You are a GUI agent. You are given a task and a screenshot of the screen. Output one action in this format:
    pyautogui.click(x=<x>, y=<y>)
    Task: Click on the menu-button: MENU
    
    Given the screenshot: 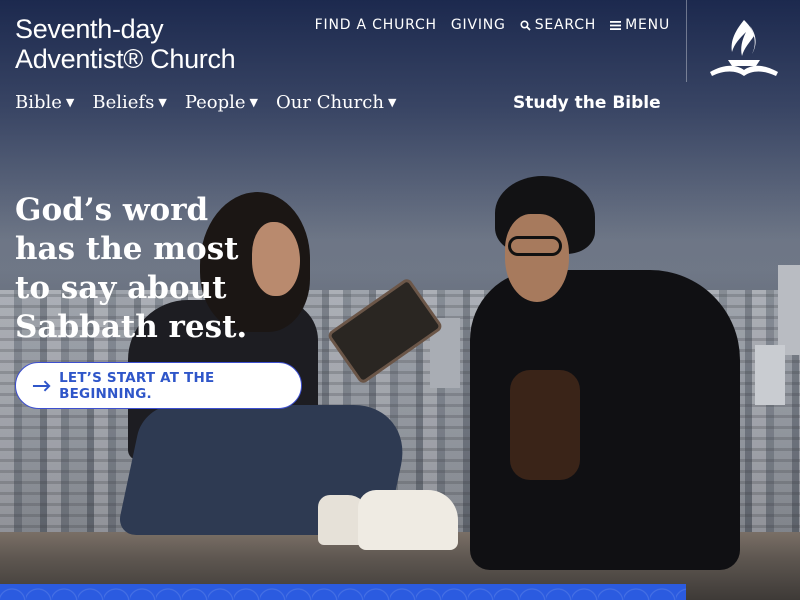 What is the action you would take?
    pyautogui.click(x=640, y=25)
    